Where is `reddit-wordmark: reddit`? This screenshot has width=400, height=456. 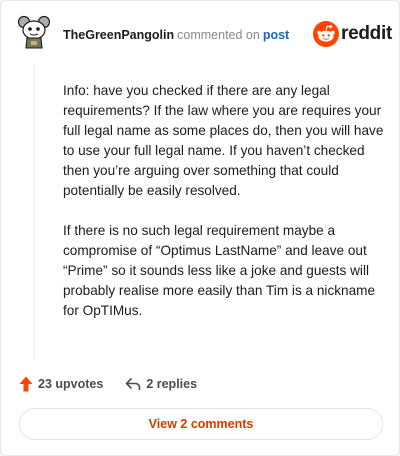
reddit-wordmark: reddit is located at coordinates (366, 33).